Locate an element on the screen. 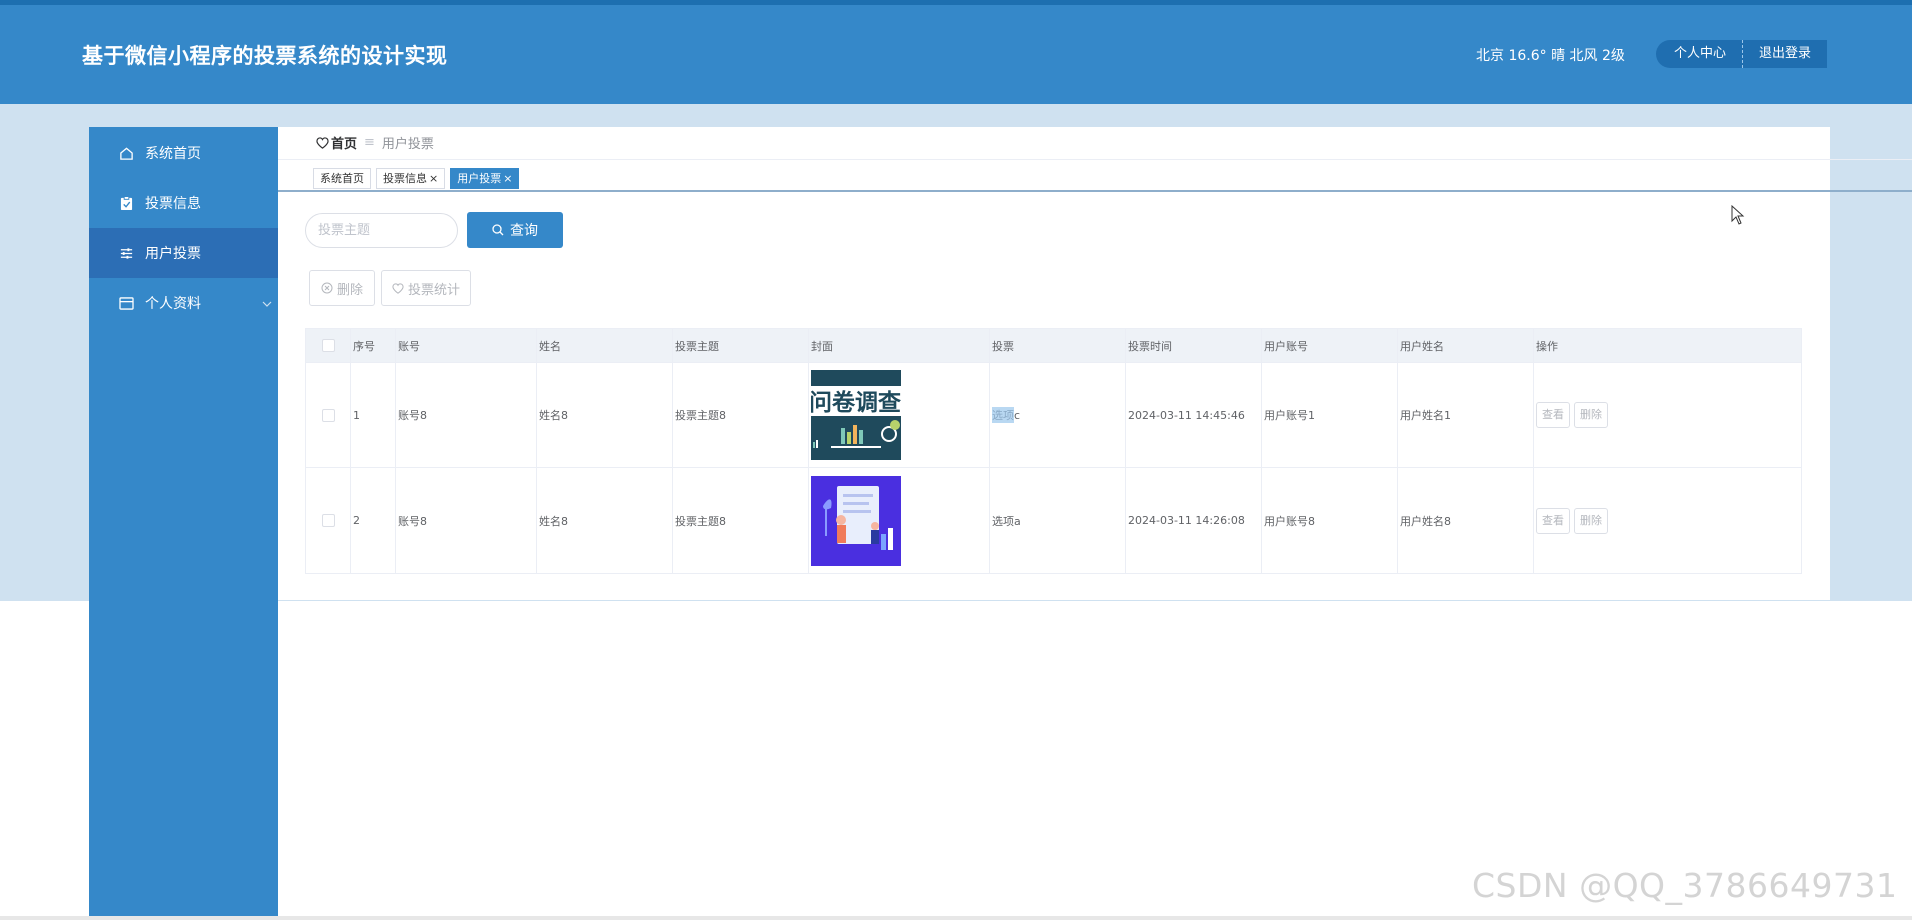  tab-user-vote: 用户投票 × is located at coordinates (485, 178).